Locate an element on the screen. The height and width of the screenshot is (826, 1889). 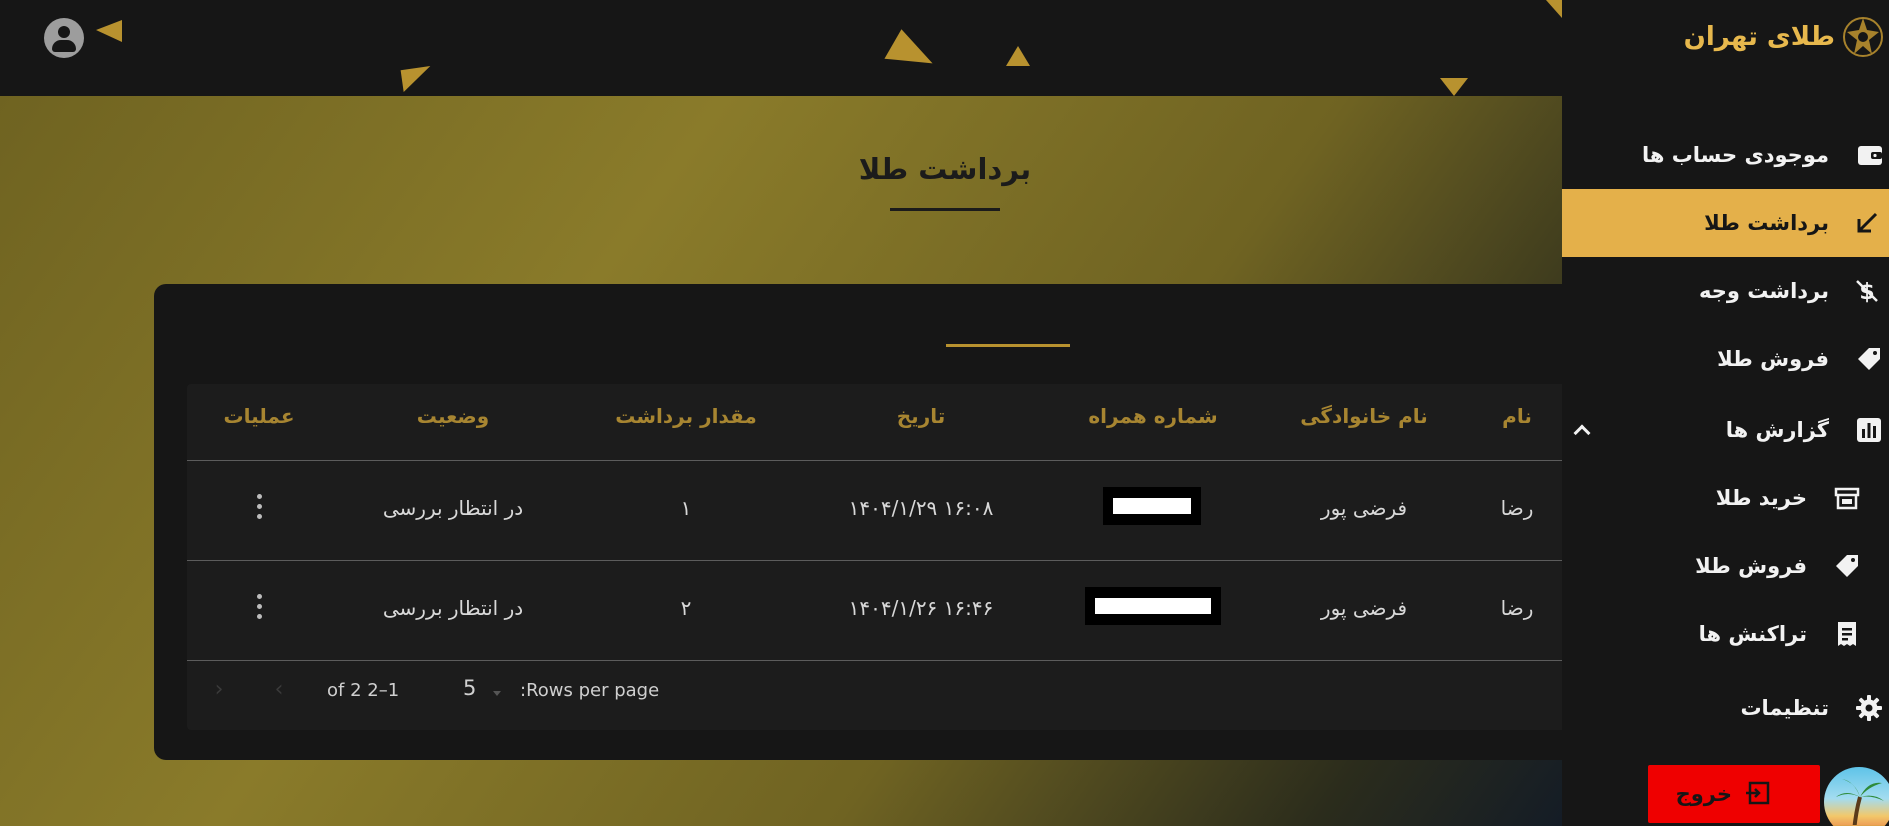
store-icon is located at coordinates (1847, 498).